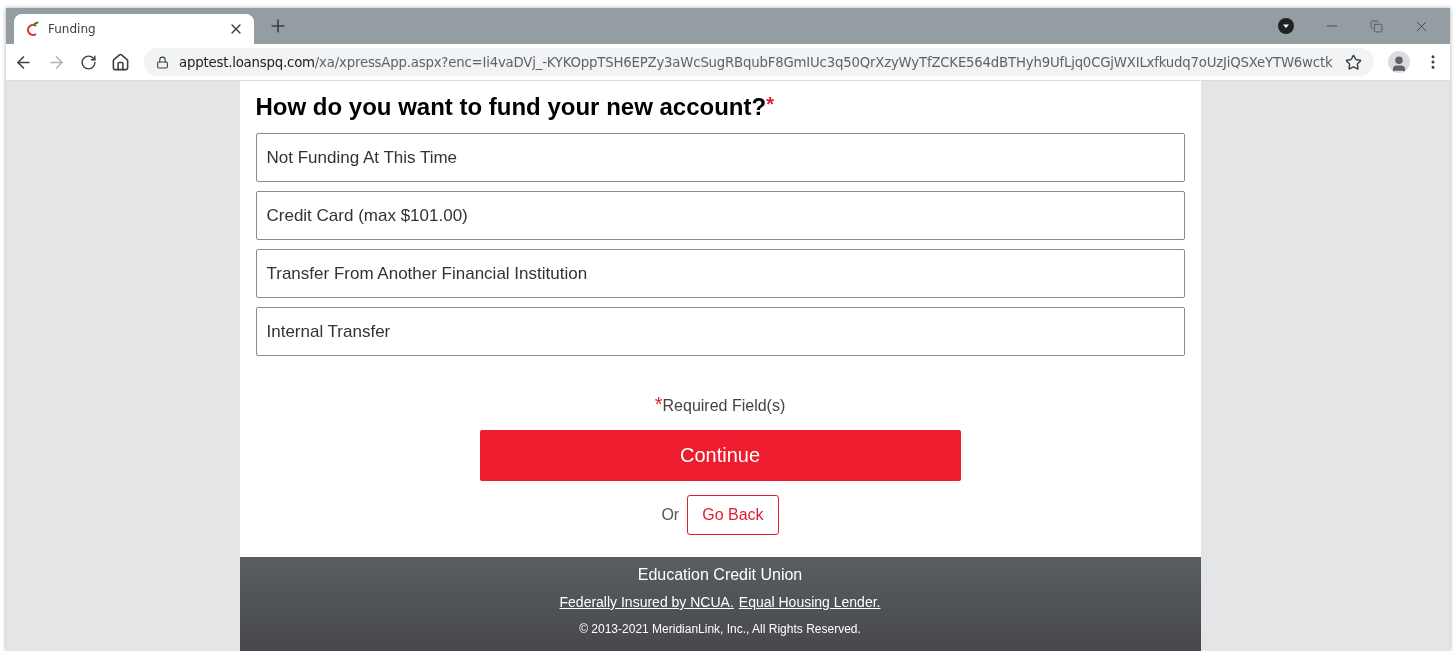  What do you see at coordinates (134, 29) in the screenshot?
I see `browser-tab: Funding` at bounding box center [134, 29].